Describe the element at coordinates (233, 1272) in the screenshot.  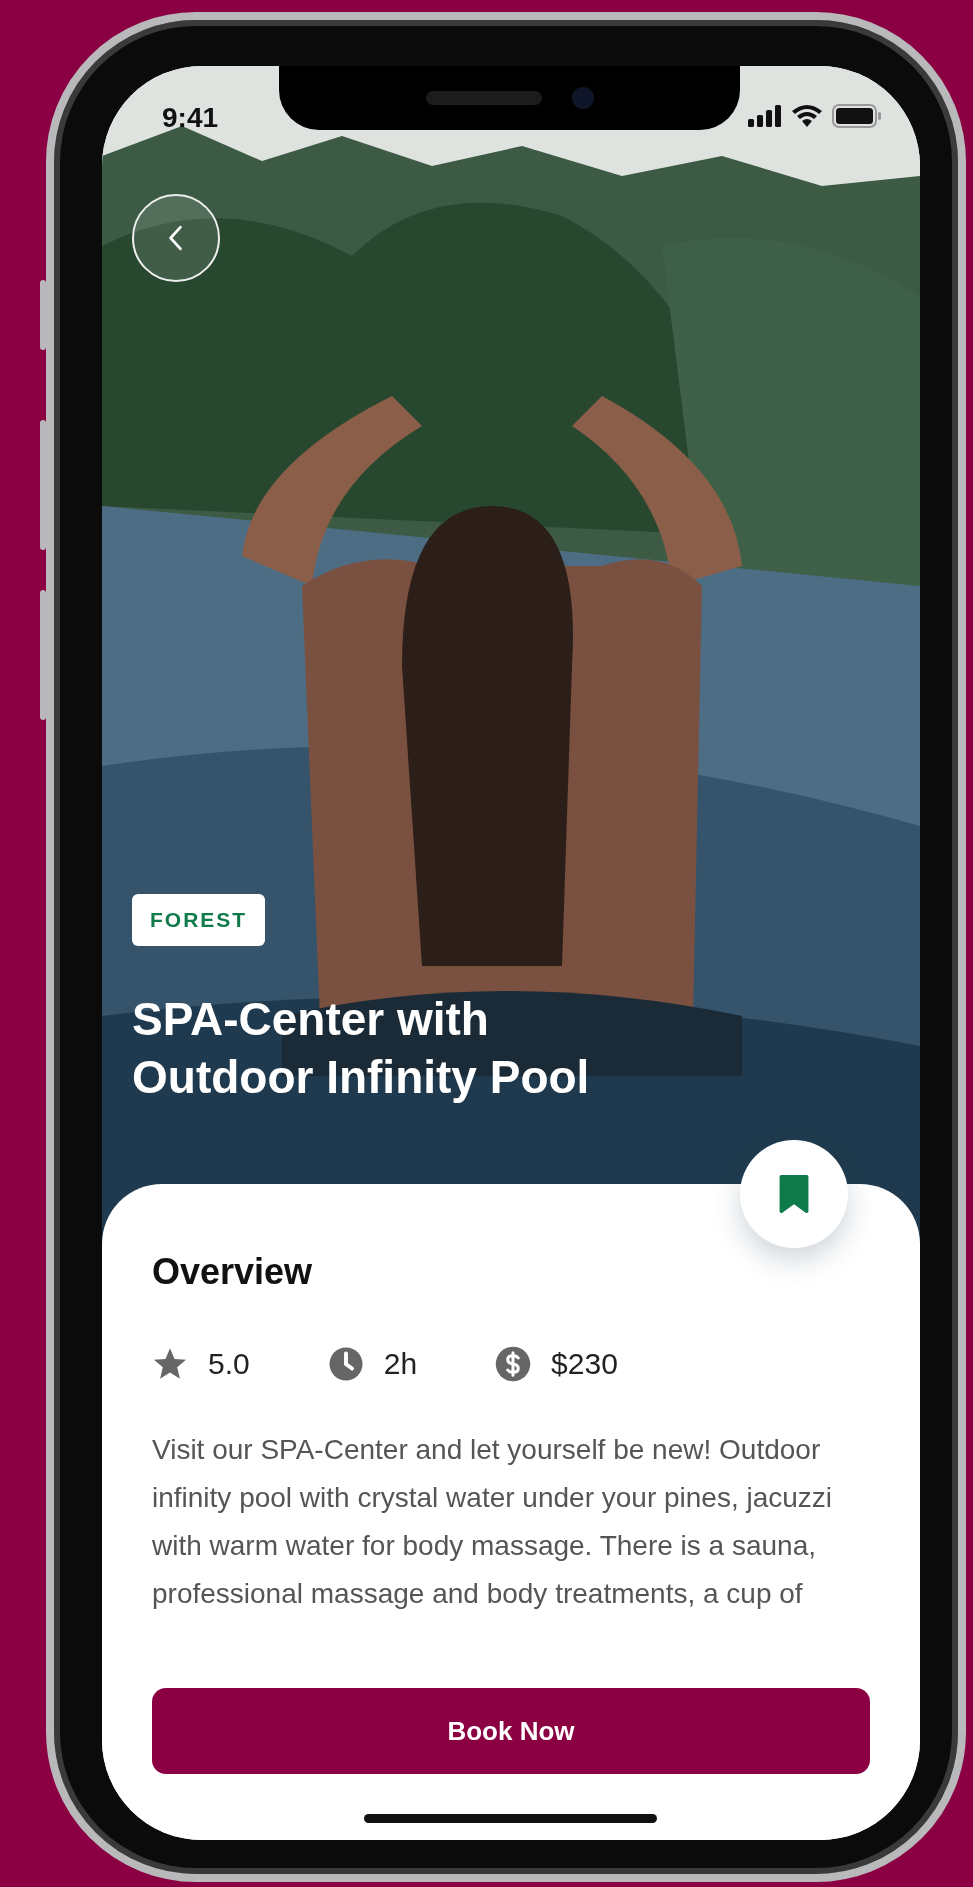
I see `section-heading: Overview` at that location.